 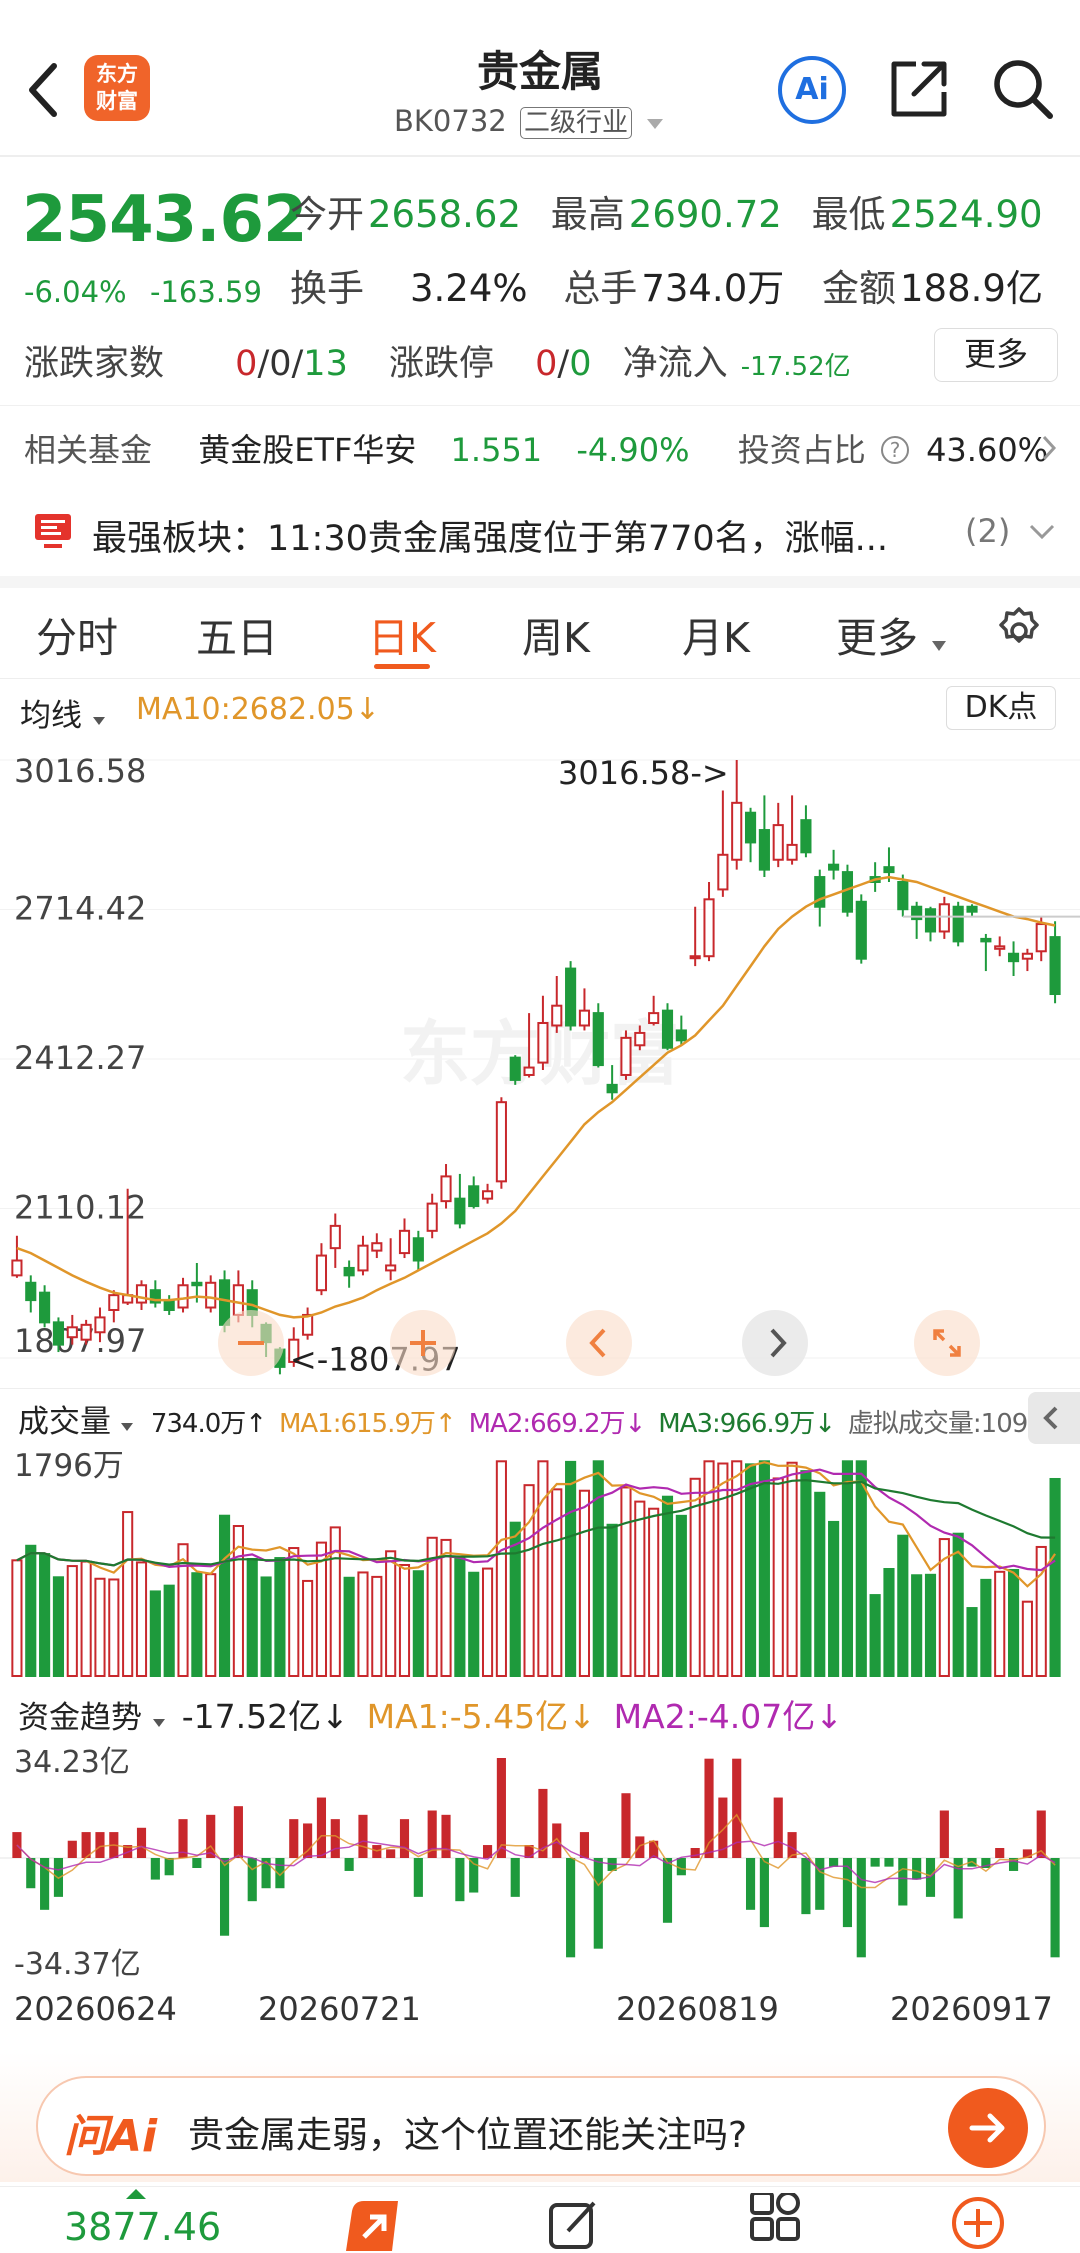 What do you see at coordinates (1019, 631) in the screenshot?
I see `gear-icon` at bounding box center [1019, 631].